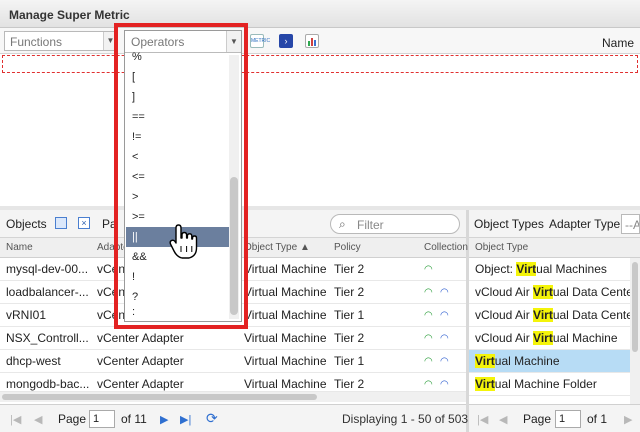 This screenshot has height=432, width=640. Describe the element at coordinates (26, 315) in the screenshot. I see `cell-name: vRNI01` at that location.